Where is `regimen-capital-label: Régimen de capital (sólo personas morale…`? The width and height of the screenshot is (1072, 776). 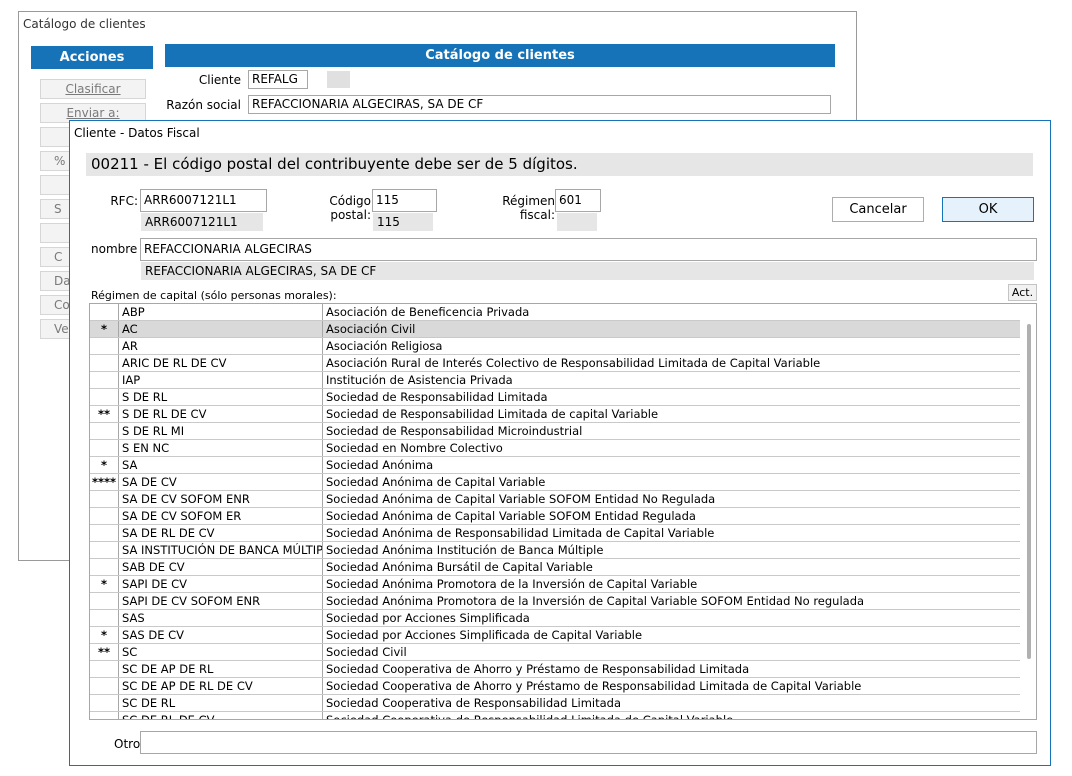 regimen-capital-label: Régimen de capital (sólo personas morale… is located at coordinates (214, 295).